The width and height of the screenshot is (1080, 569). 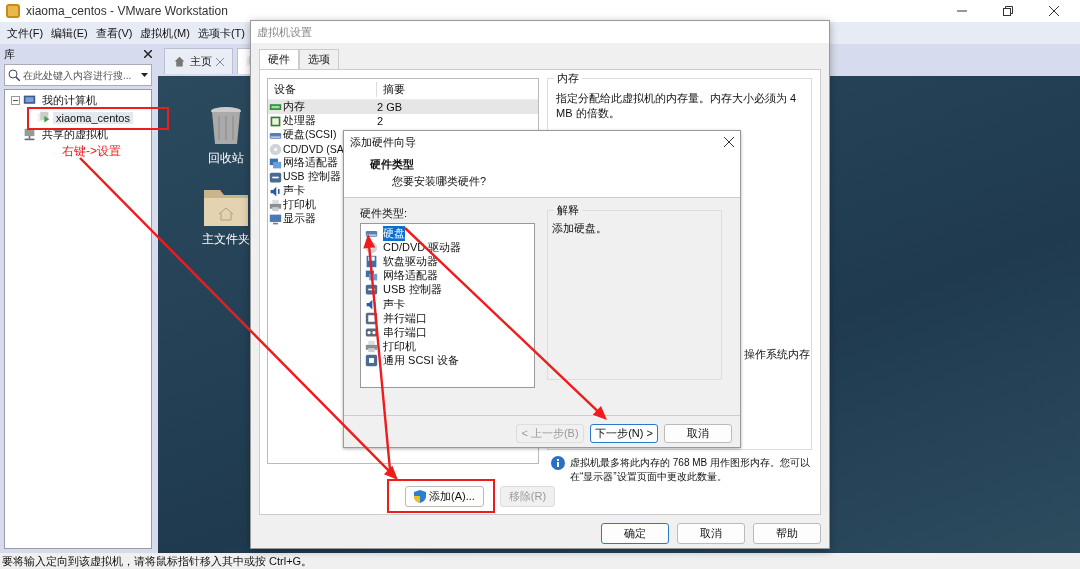 I want to click on wizard-heading: 硬件类型, so click(x=392, y=164).